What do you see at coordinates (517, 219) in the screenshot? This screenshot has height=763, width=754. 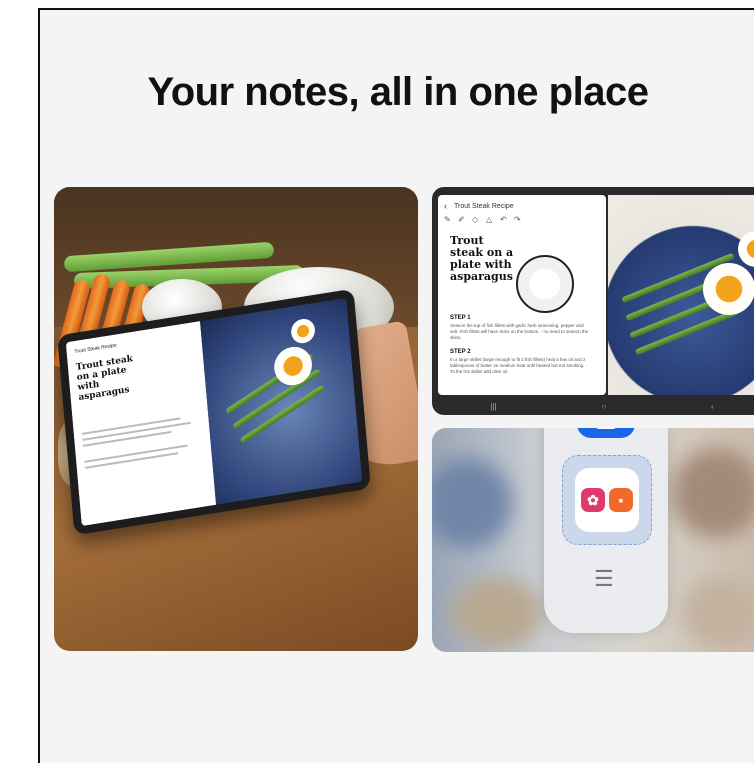 I see `redo-icon: ↷` at bounding box center [517, 219].